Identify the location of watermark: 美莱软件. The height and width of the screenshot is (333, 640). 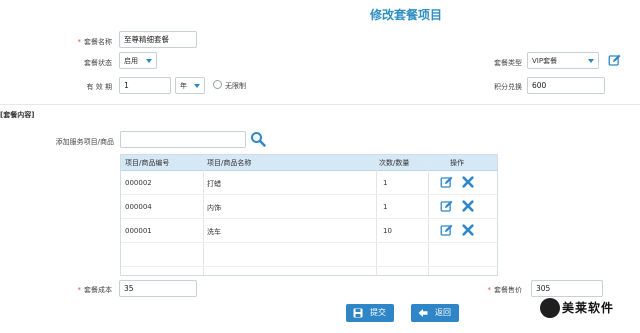
(590, 309).